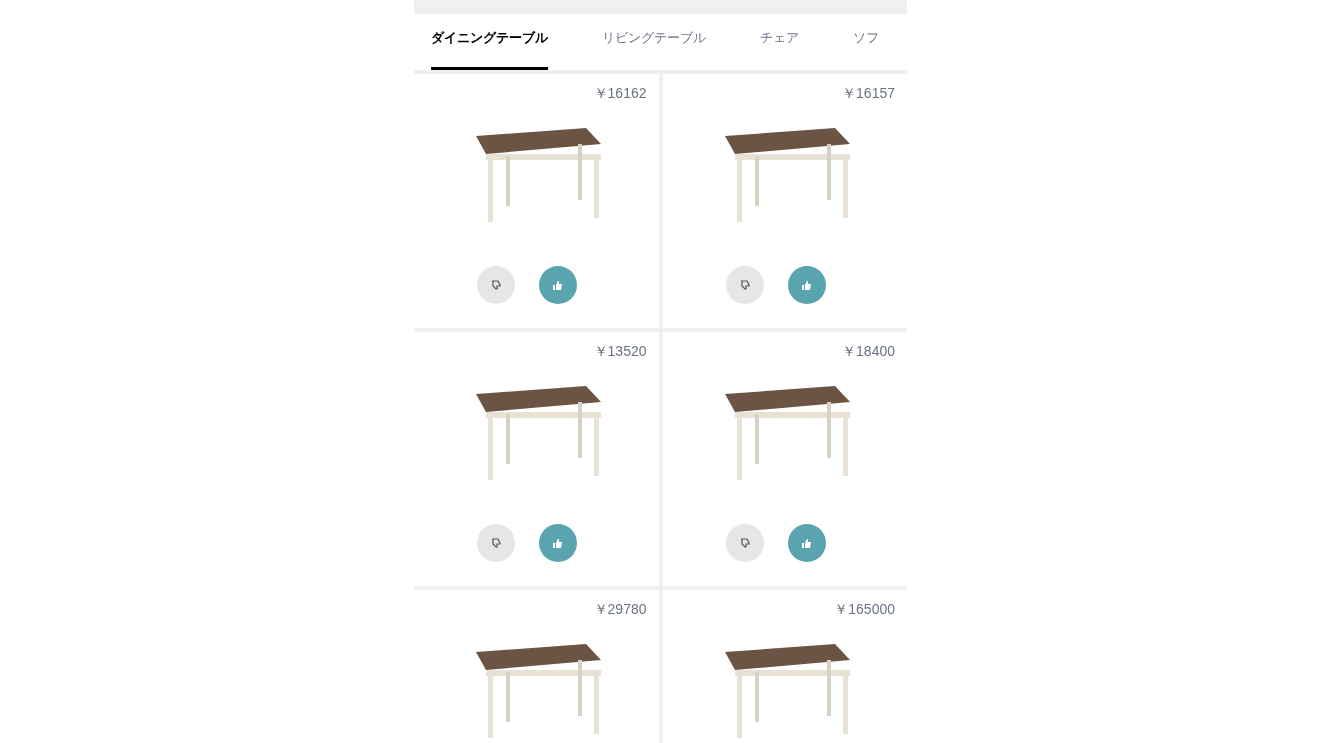  What do you see at coordinates (536, 666) in the screenshot?
I see `product-card: ￥29780` at bounding box center [536, 666].